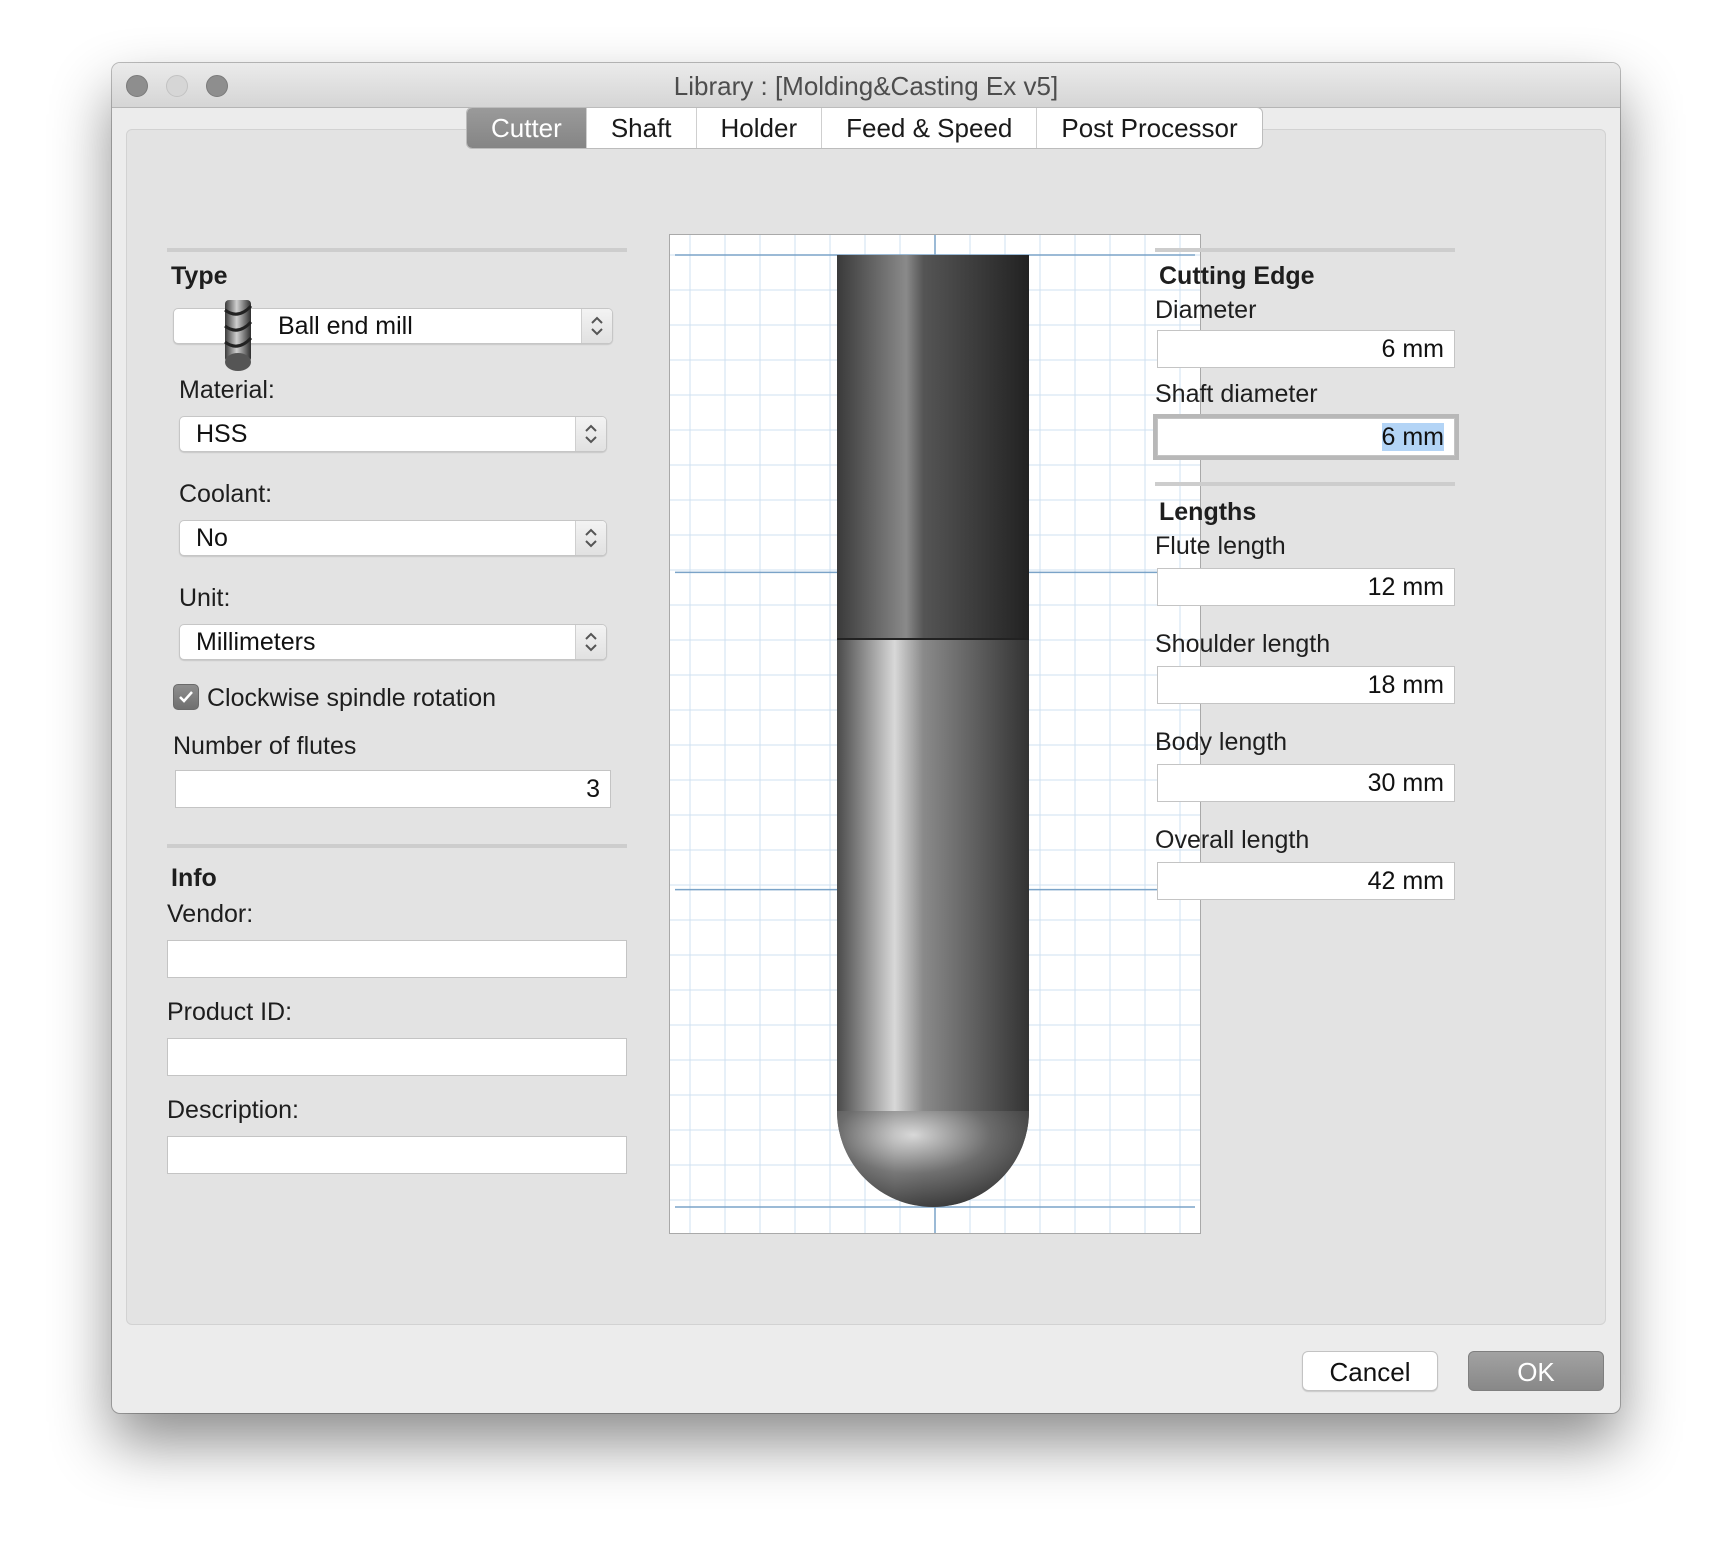 This screenshot has height=1568, width=1724. I want to click on shaft-diameter-label: Shaft diameter, so click(1236, 394).